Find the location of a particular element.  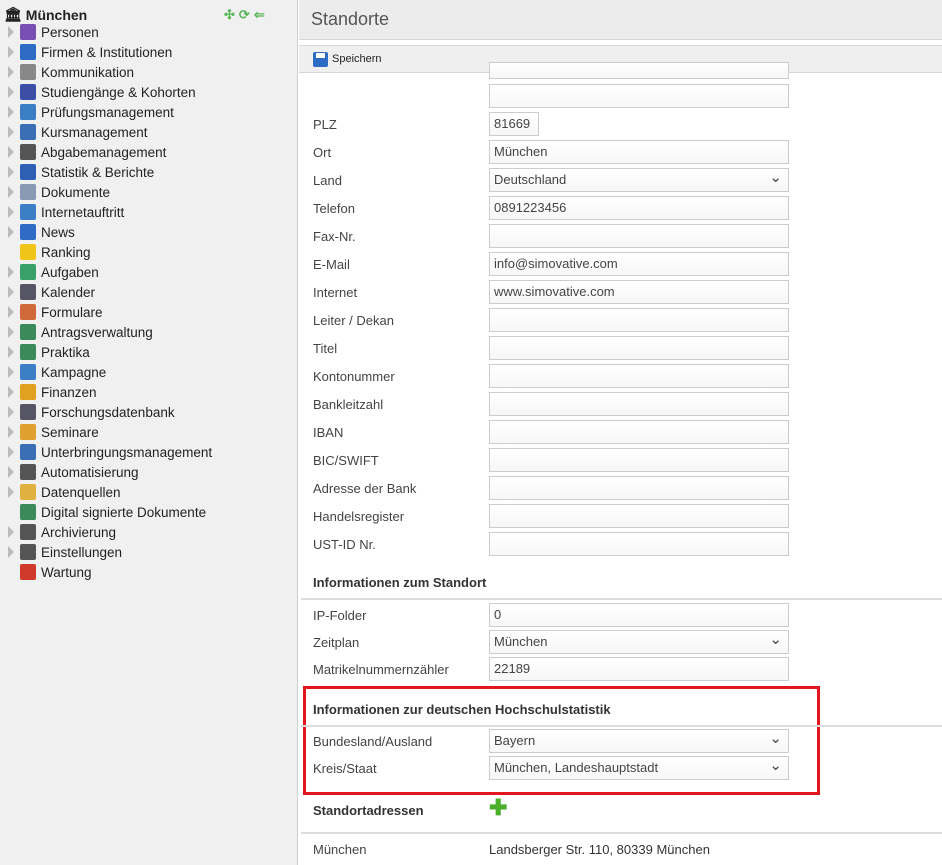

form-row: Internet www.simovative.com is located at coordinates (623, 292).